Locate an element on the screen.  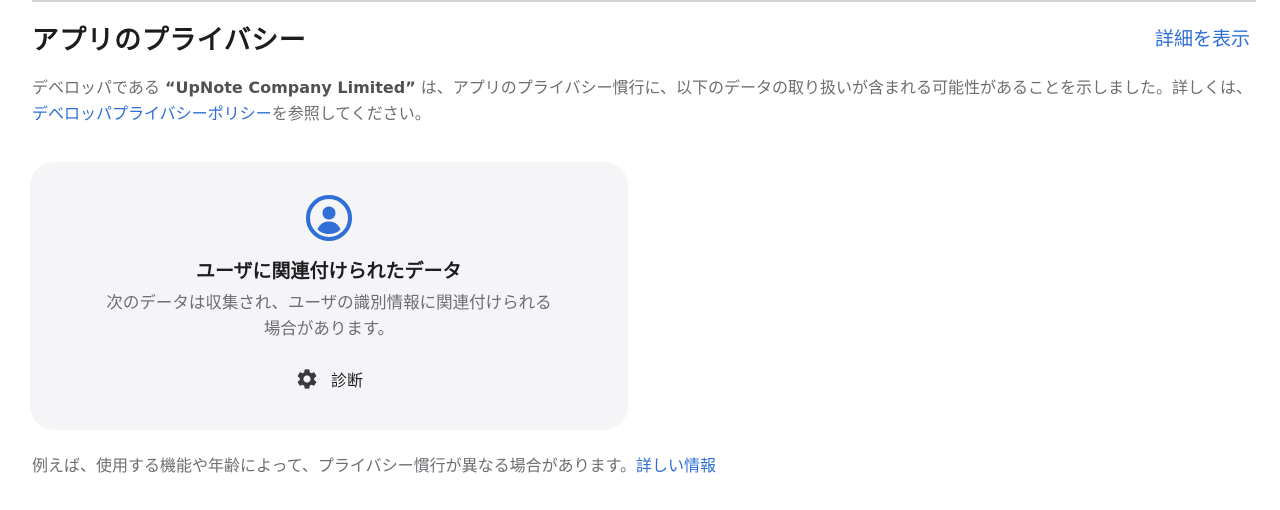
footer-note-text: 例えば、使用する機能や年齢によって、プライバシー慣行が異なる場合があります。 is located at coordinates (334, 465).